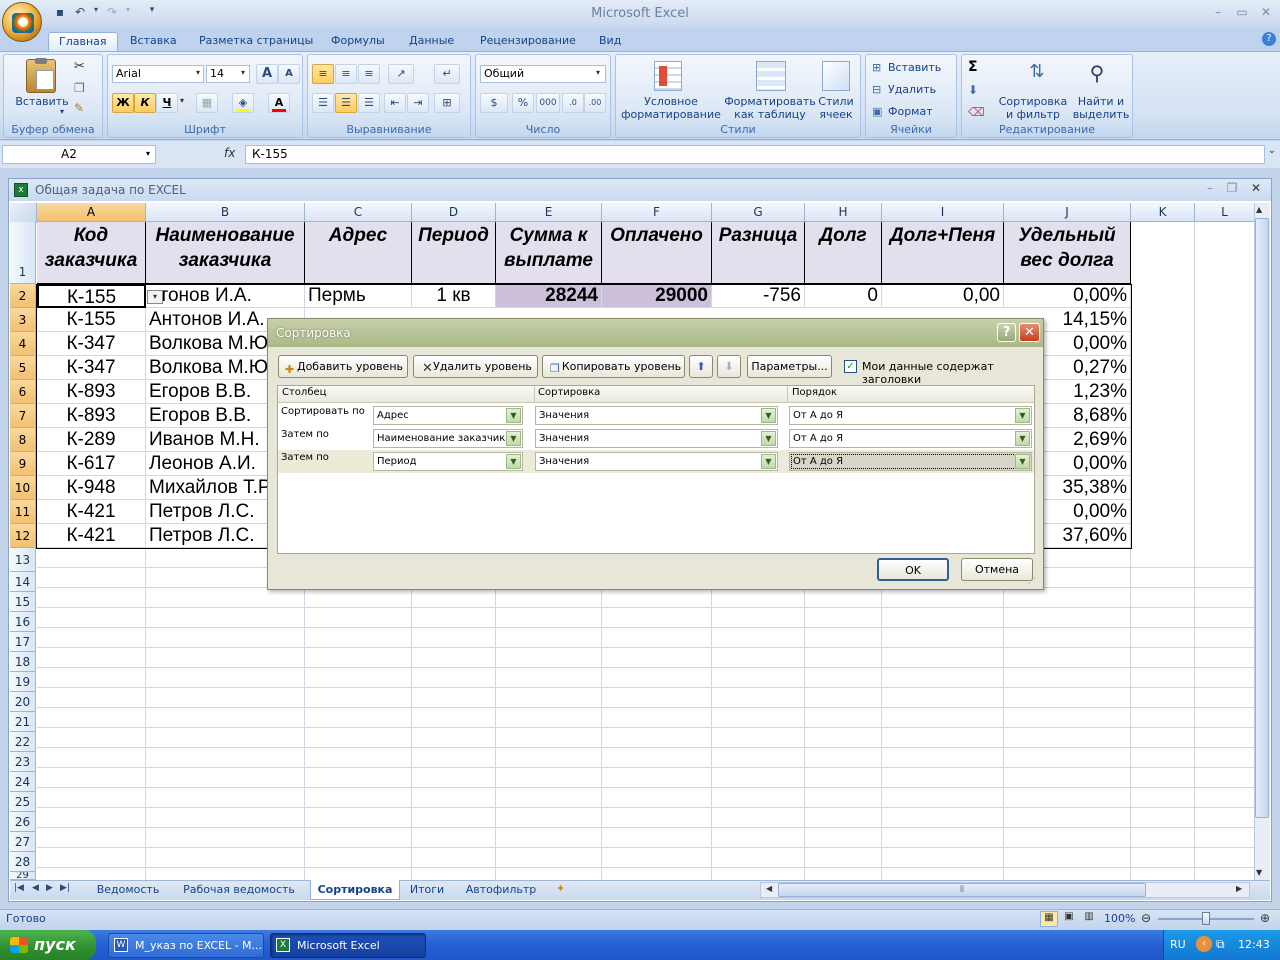 The width and height of the screenshot is (1280, 960). What do you see at coordinates (910, 461) in the screenshot?
I see `level-3-order-select: От А до Я ▼` at bounding box center [910, 461].